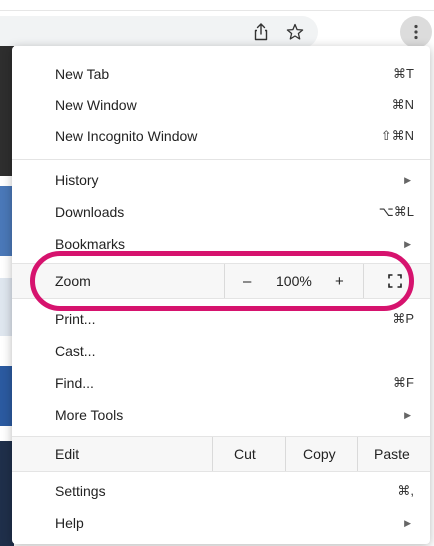 This screenshot has width=434, height=546. What do you see at coordinates (77, 180) in the screenshot?
I see `menu-item-label: History` at bounding box center [77, 180].